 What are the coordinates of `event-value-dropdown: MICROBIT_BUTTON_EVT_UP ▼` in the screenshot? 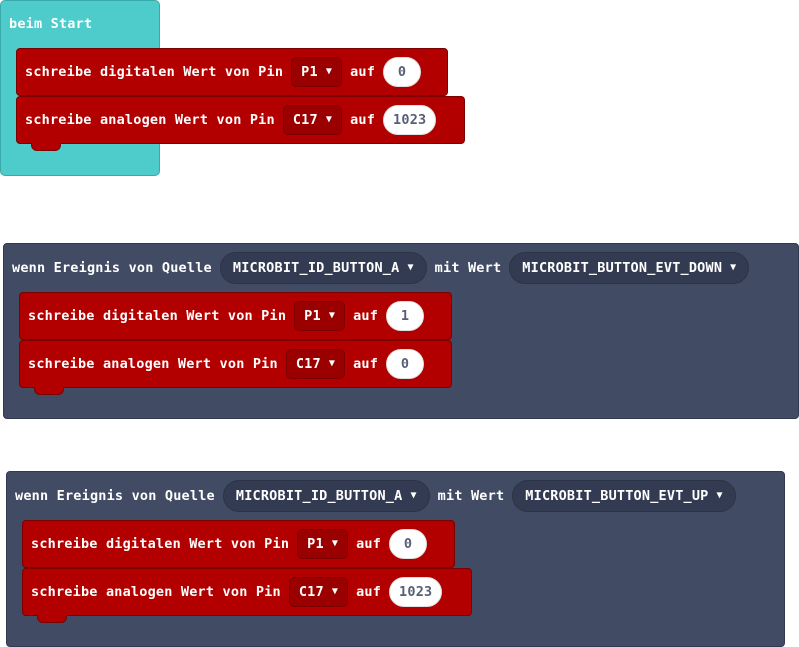 It's located at (624, 496).